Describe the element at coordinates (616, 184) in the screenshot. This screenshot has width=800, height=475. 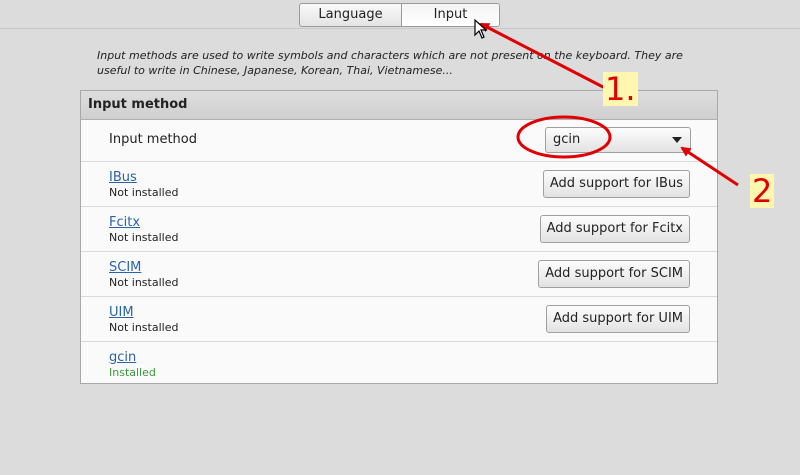
I see `add-ibus-button: Add support for IBus` at that location.